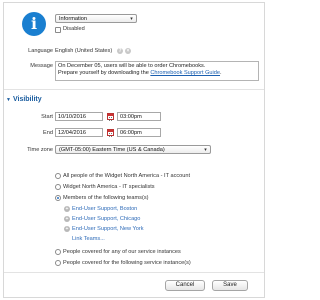 This screenshot has height=300, width=320. What do you see at coordinates (104, 209) in the screenshot?
I see `team-item: End-User Support, Boston` at bounding box center [104, 209].